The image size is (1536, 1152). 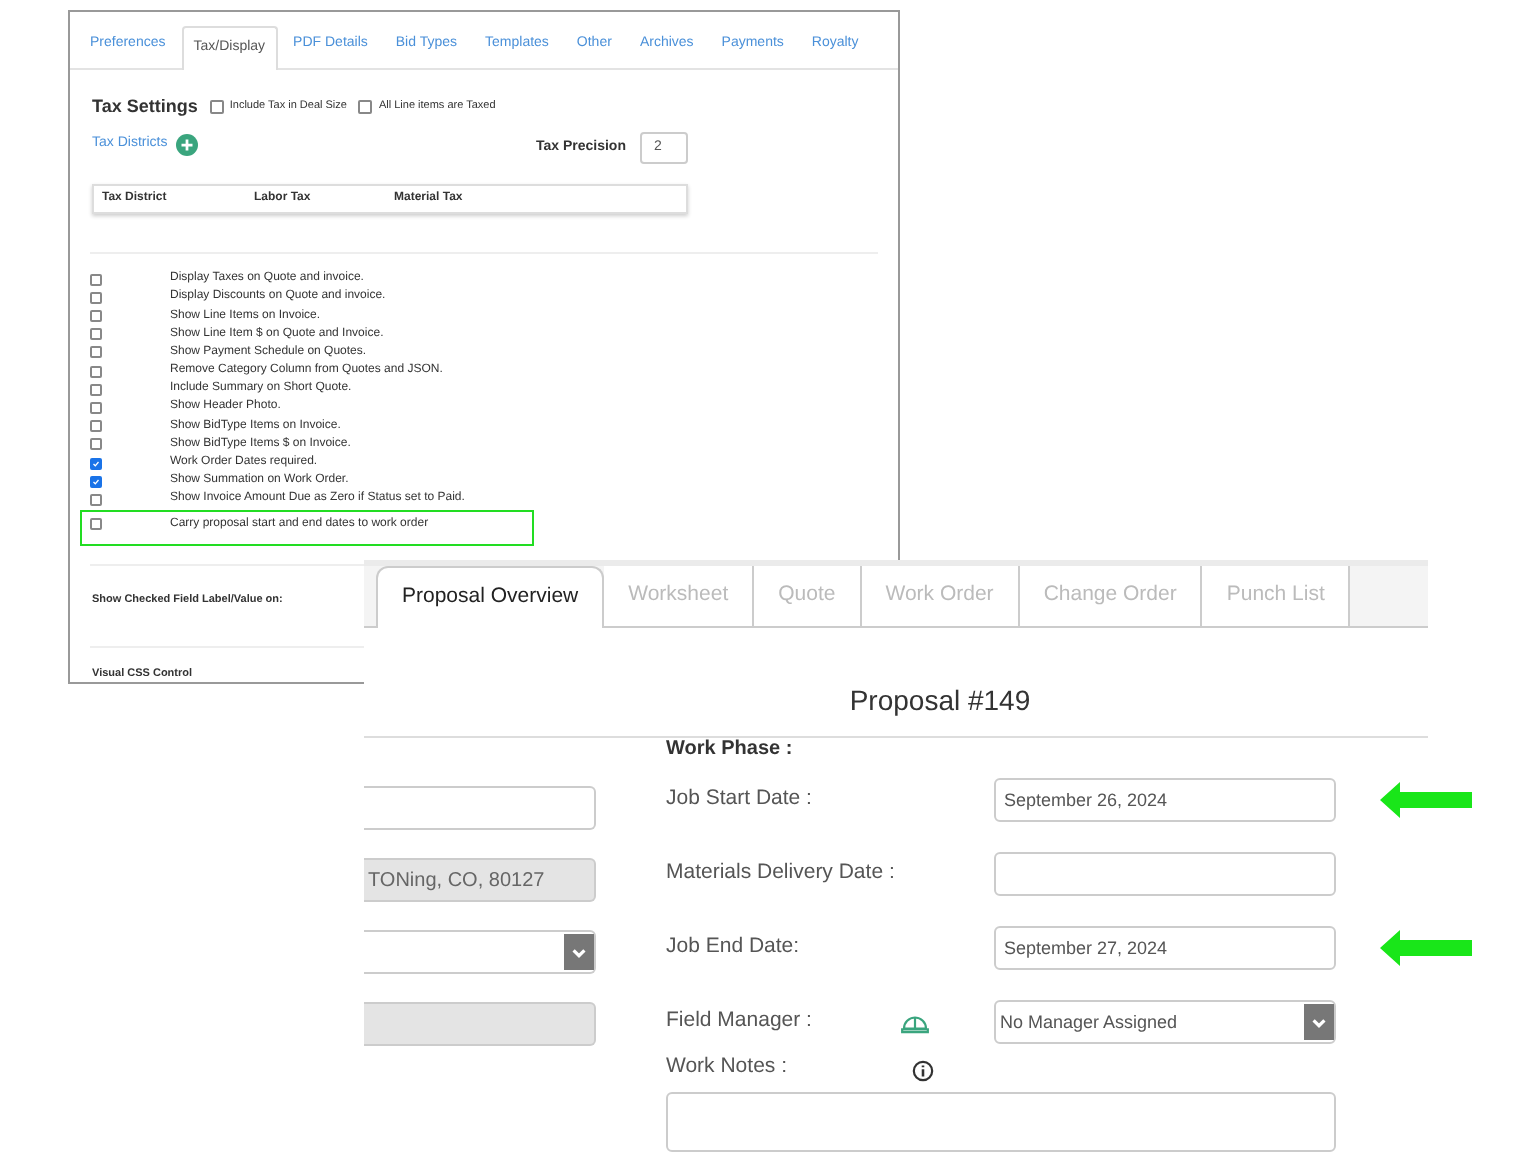 I want to click on field-label: Work Notes :, so click(x=727, y=1067).